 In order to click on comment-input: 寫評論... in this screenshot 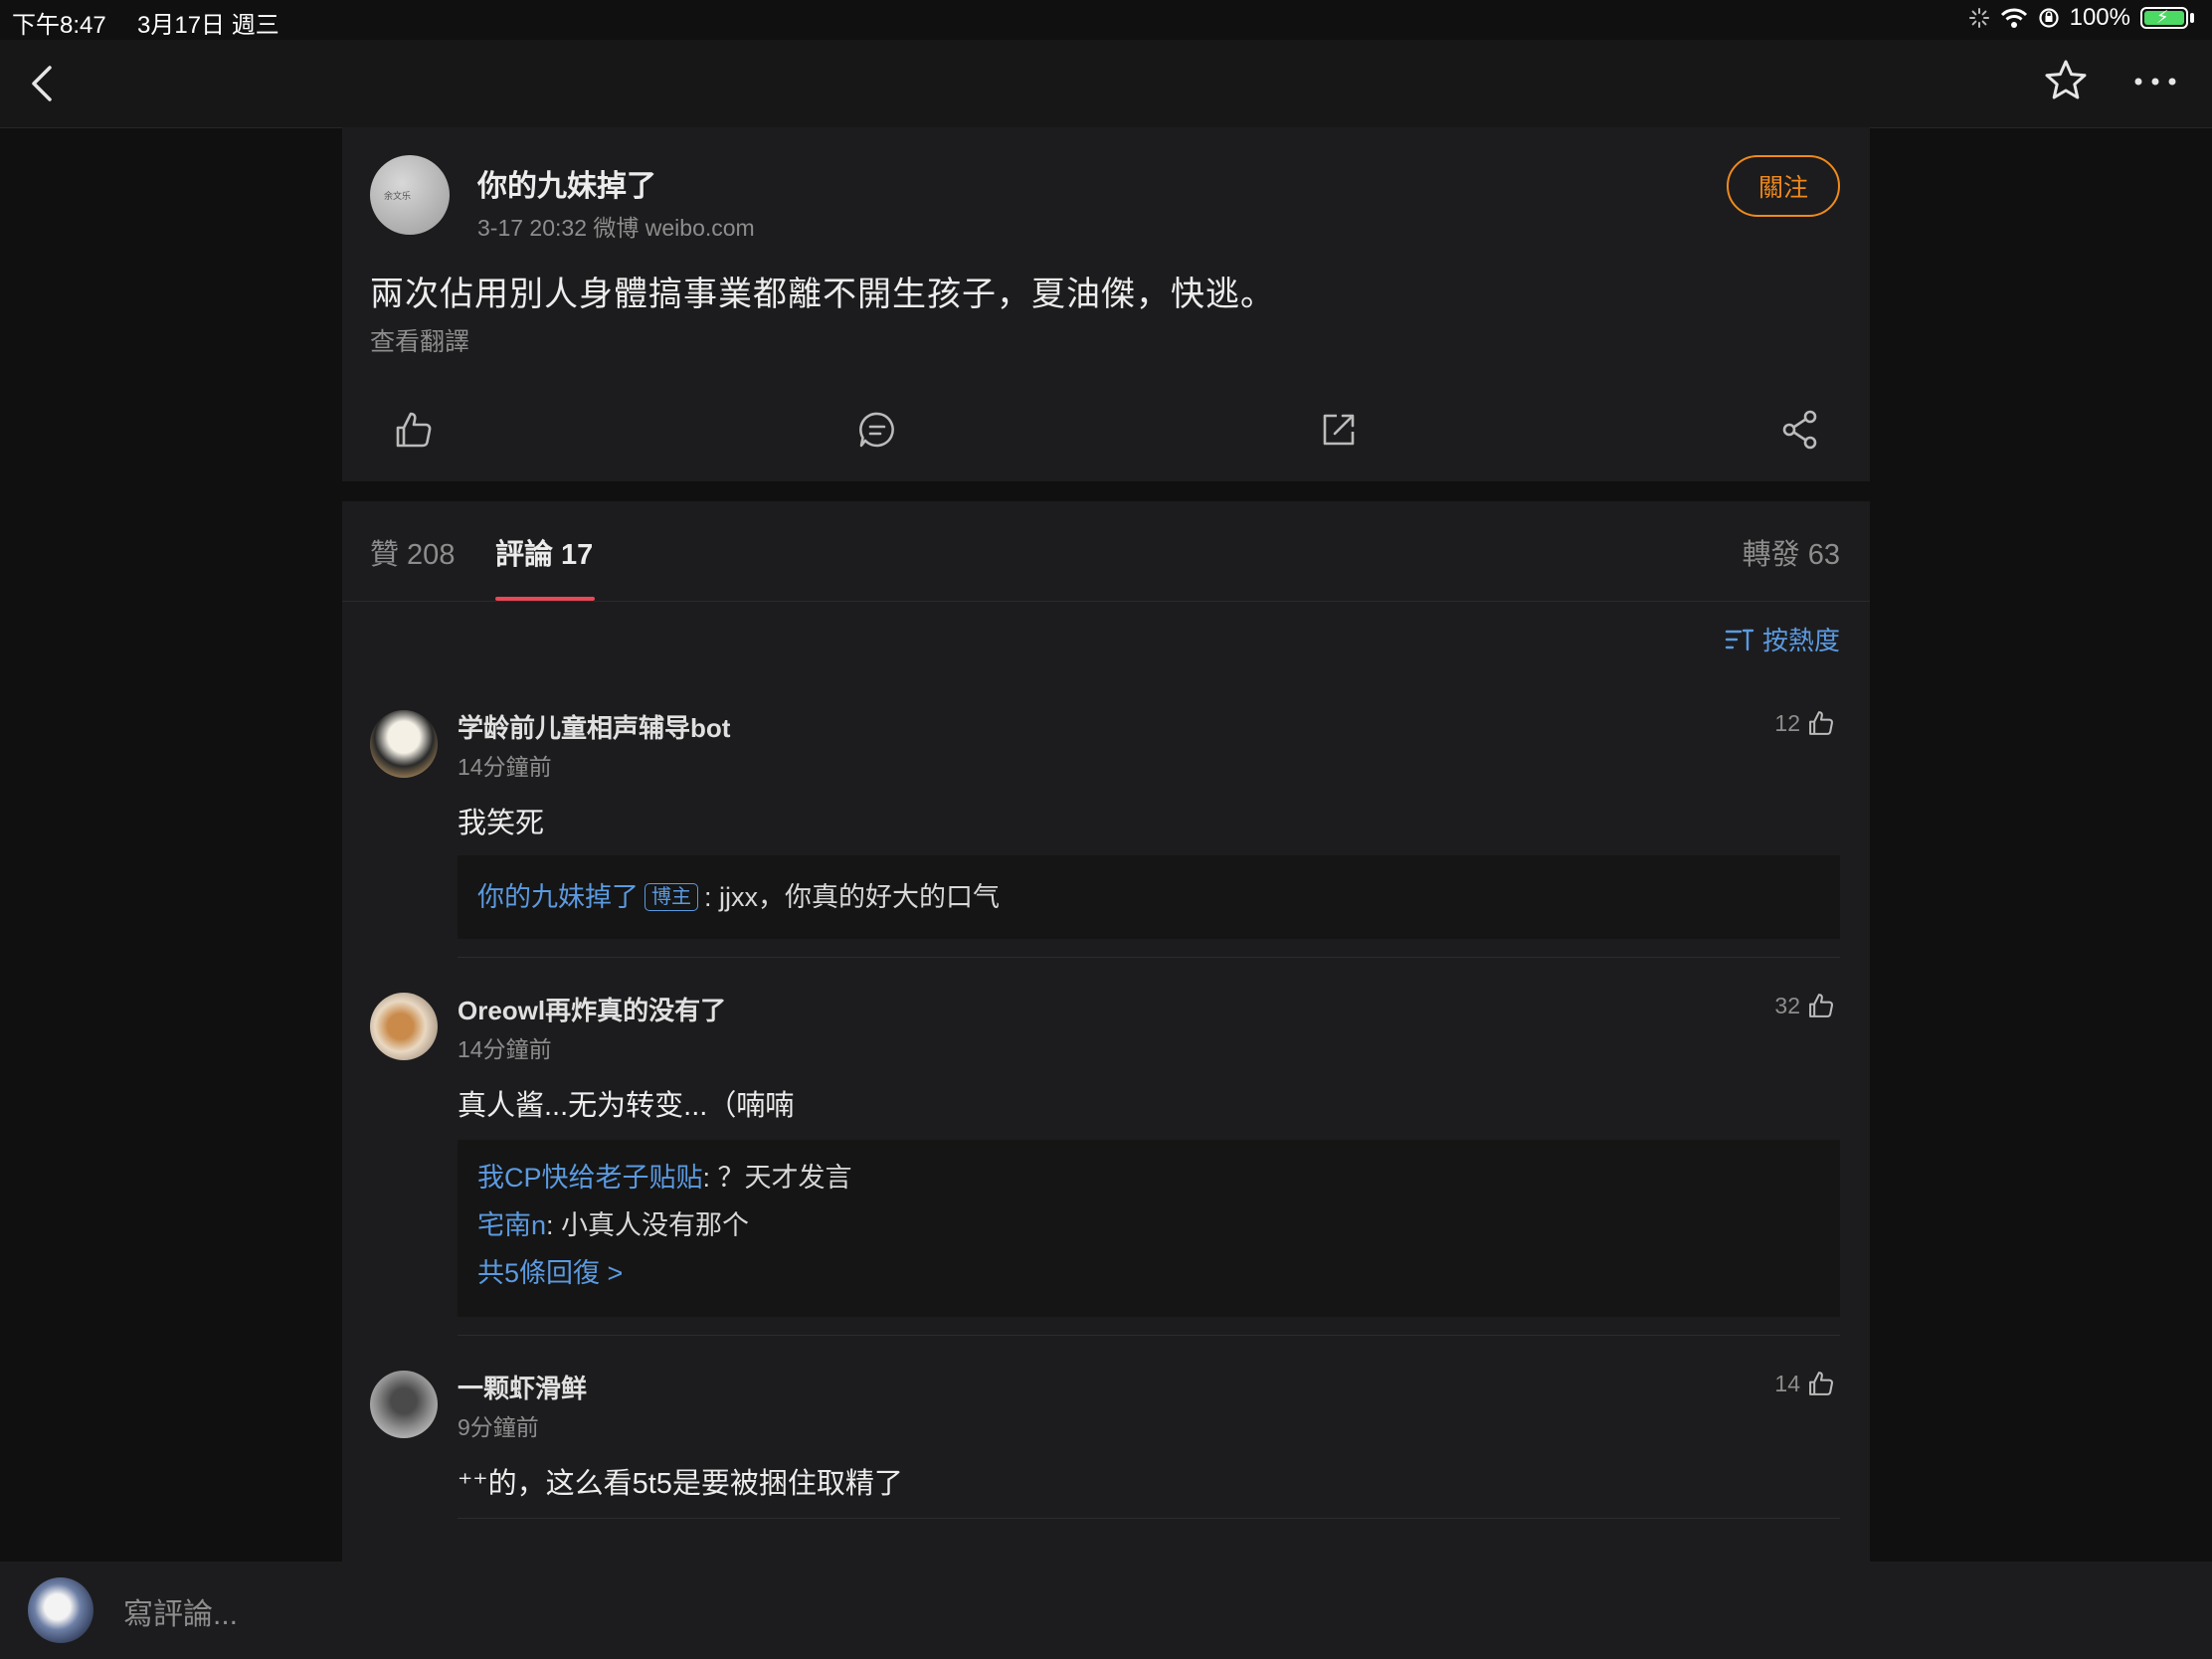, I will do `click(180, 1611)`.